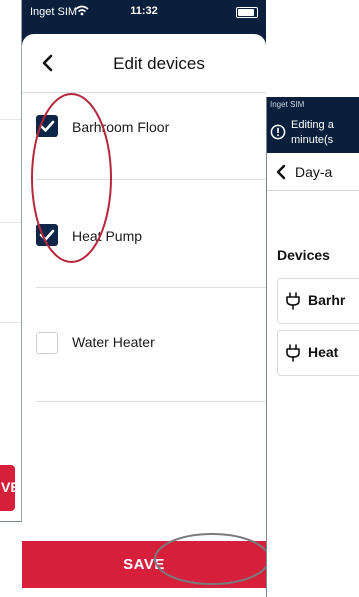 The height and width of the screenshot is (597, 359). What do you see at coordinates (71, 178) in the screenshot?
I see `annotation-oval-red` at bounding box center [71, 178].